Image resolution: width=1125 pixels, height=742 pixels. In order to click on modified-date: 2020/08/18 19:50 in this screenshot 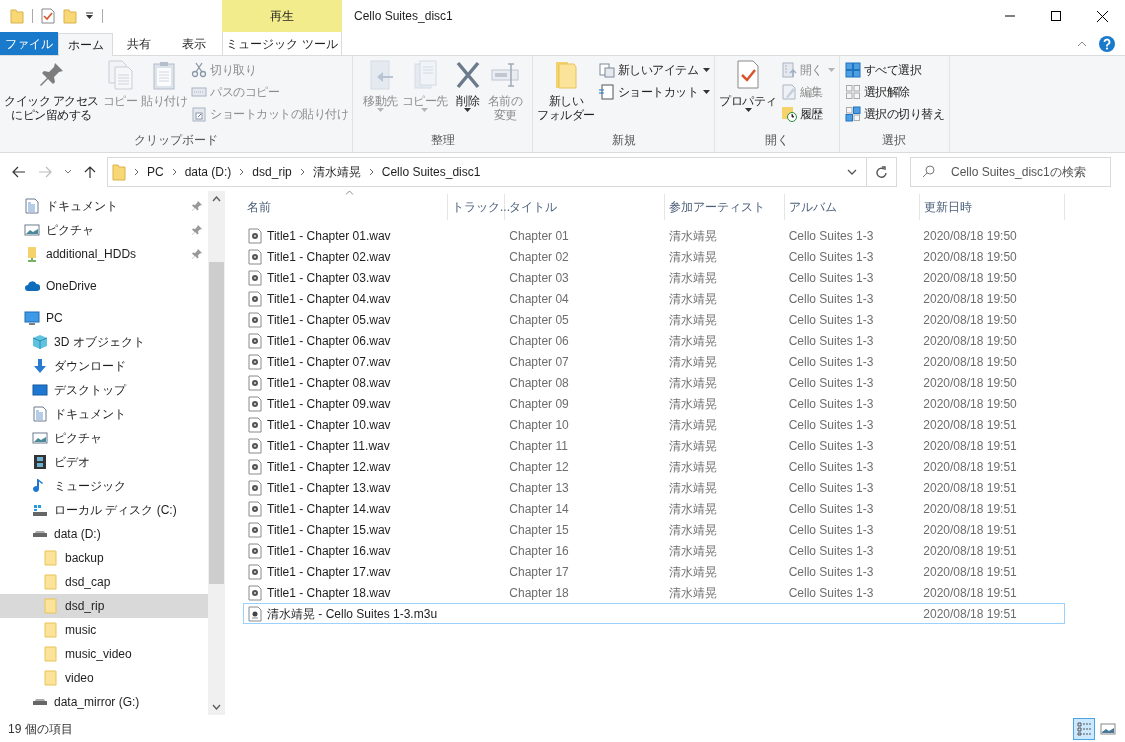, I will do `click(970, 361)`.